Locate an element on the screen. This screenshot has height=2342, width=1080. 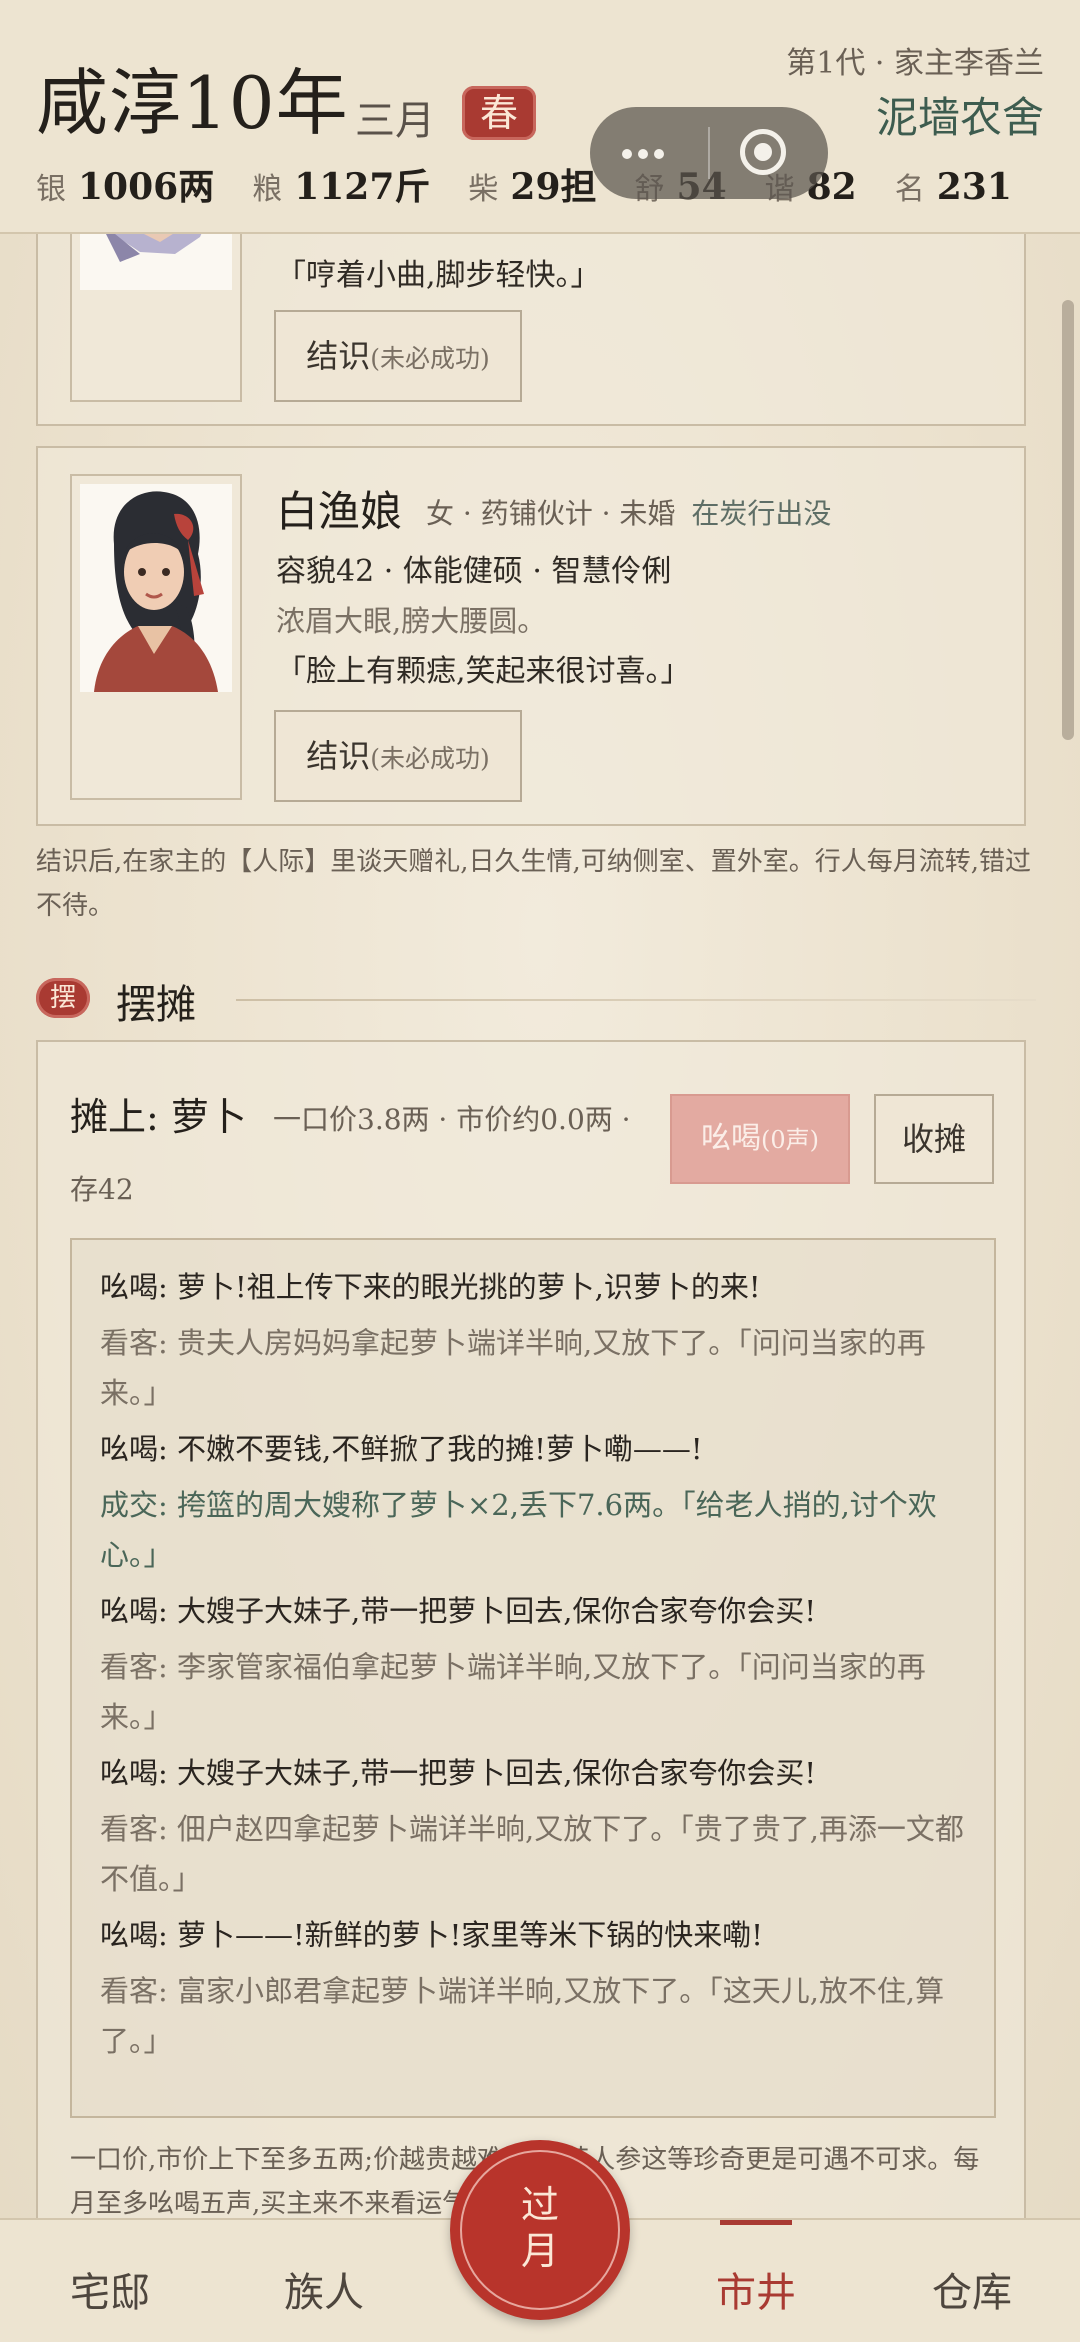
nav-market: 市井 is located at coordinates (756, 2289).